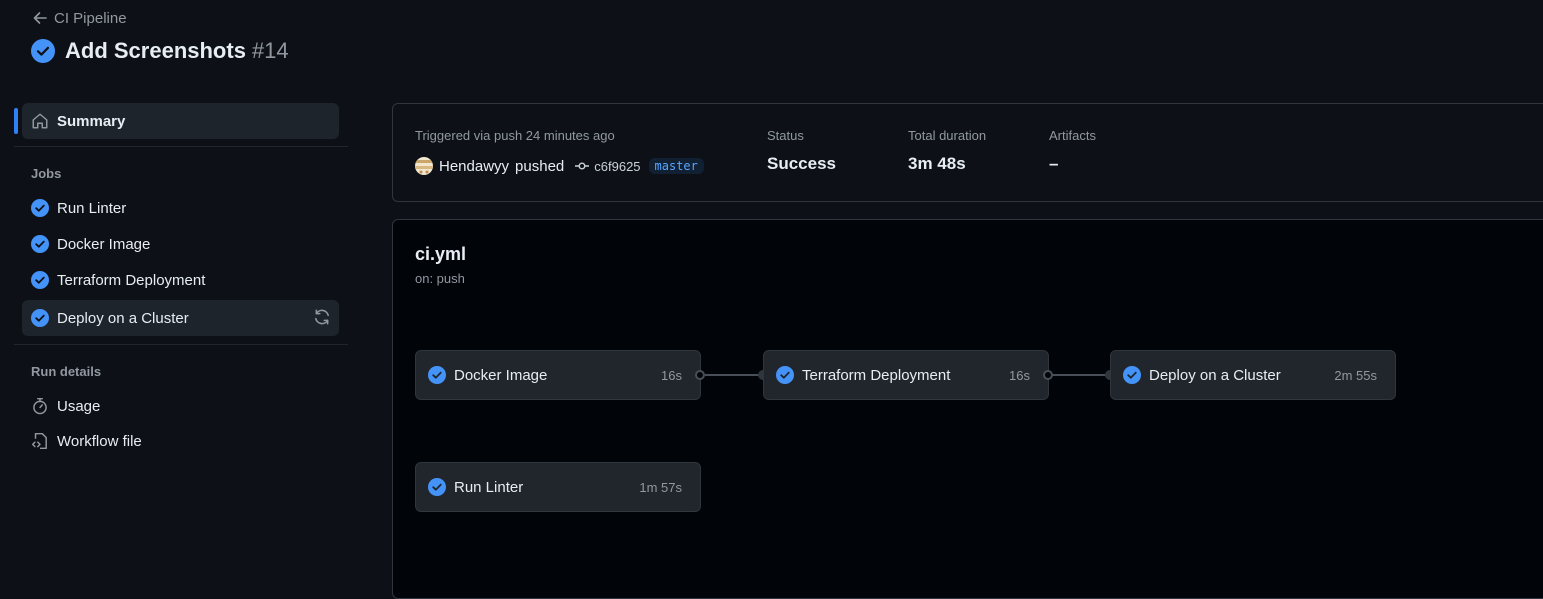 This screenshot has height=599, width=1543. I want to click on commit-sha: c6f9625, so click(617, 166).